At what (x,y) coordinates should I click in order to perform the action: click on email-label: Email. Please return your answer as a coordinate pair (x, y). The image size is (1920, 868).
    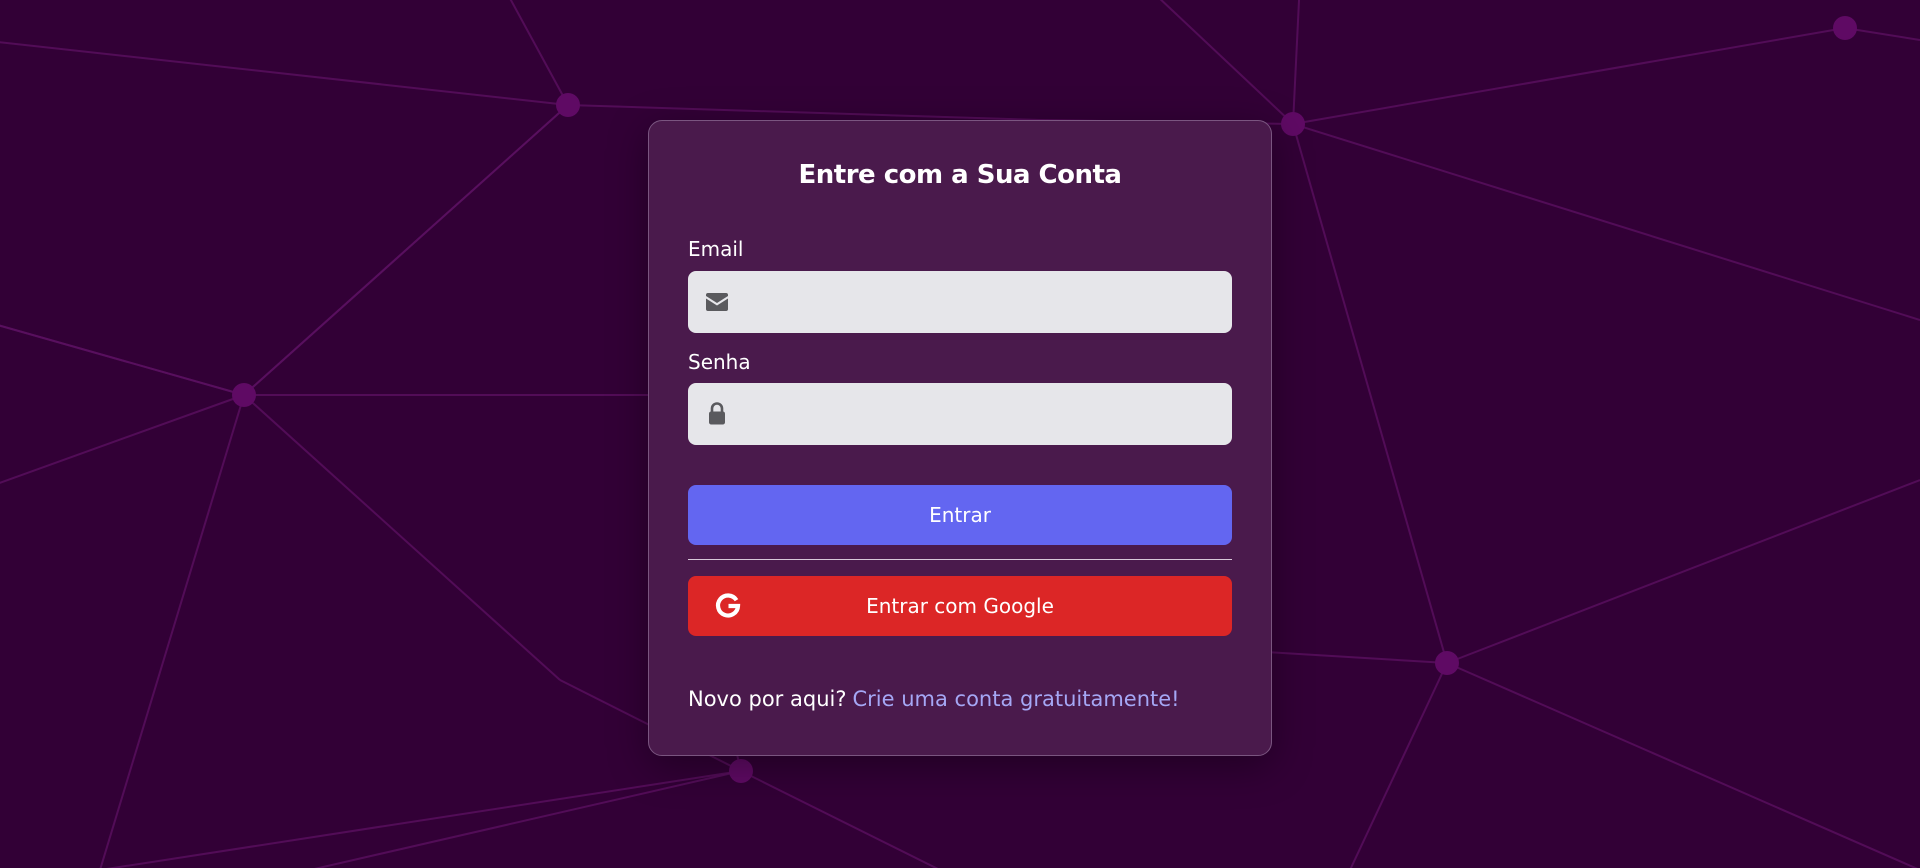
    Looking at the image, I should click on (716, 249).